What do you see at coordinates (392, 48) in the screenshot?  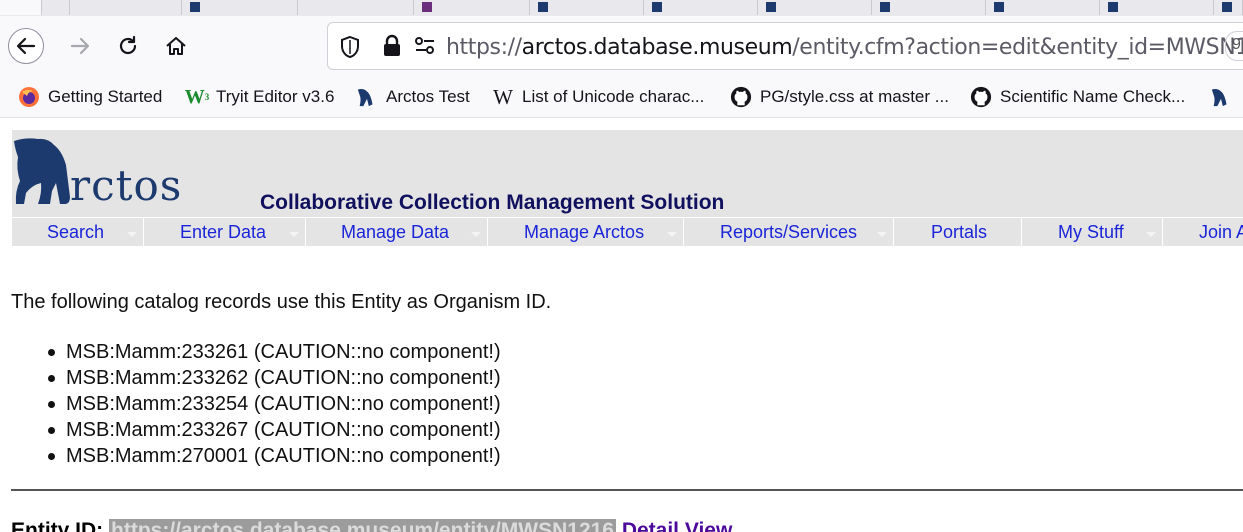 I see `lock-icon` at bounding box center [392, 48].